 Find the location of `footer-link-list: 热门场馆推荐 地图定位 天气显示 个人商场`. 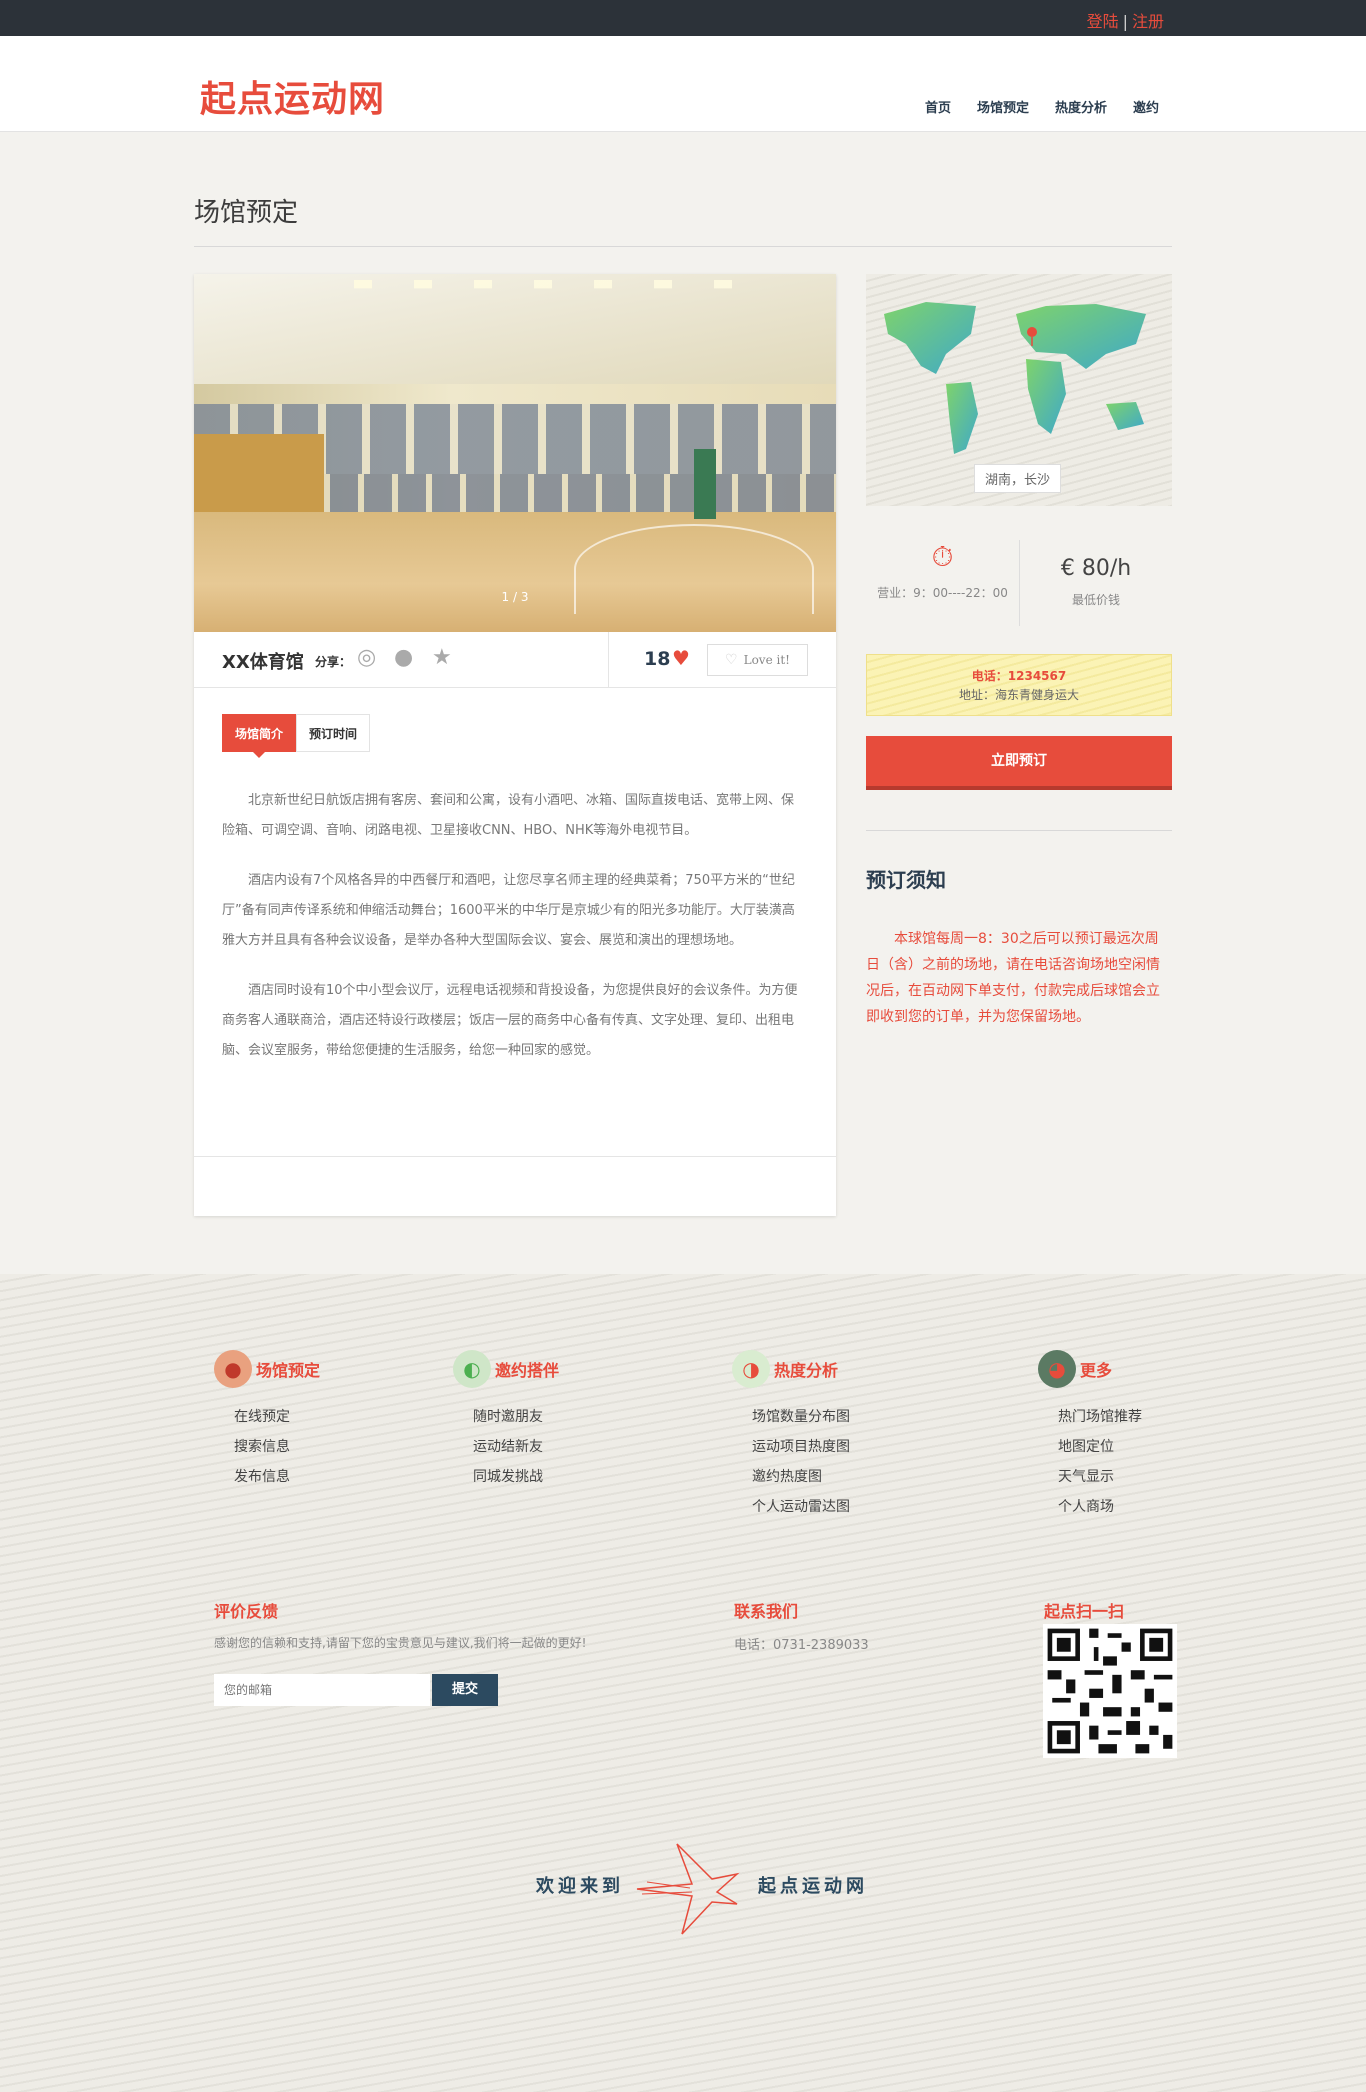

footer-link-list: 热门场馆推荐 地图定位 天气显示 个人商场 is located at coordinates (1090, 1462).